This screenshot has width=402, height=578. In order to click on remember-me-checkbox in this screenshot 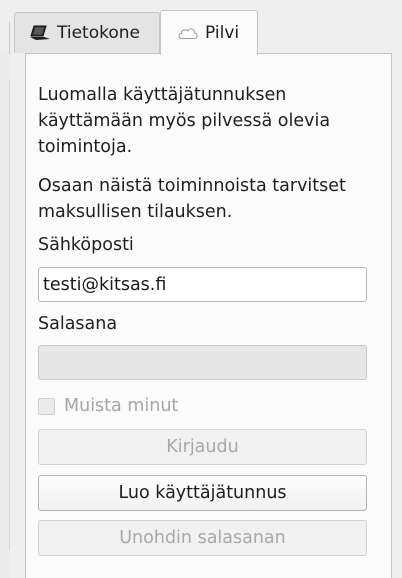, I will do `click(46, 406)`.